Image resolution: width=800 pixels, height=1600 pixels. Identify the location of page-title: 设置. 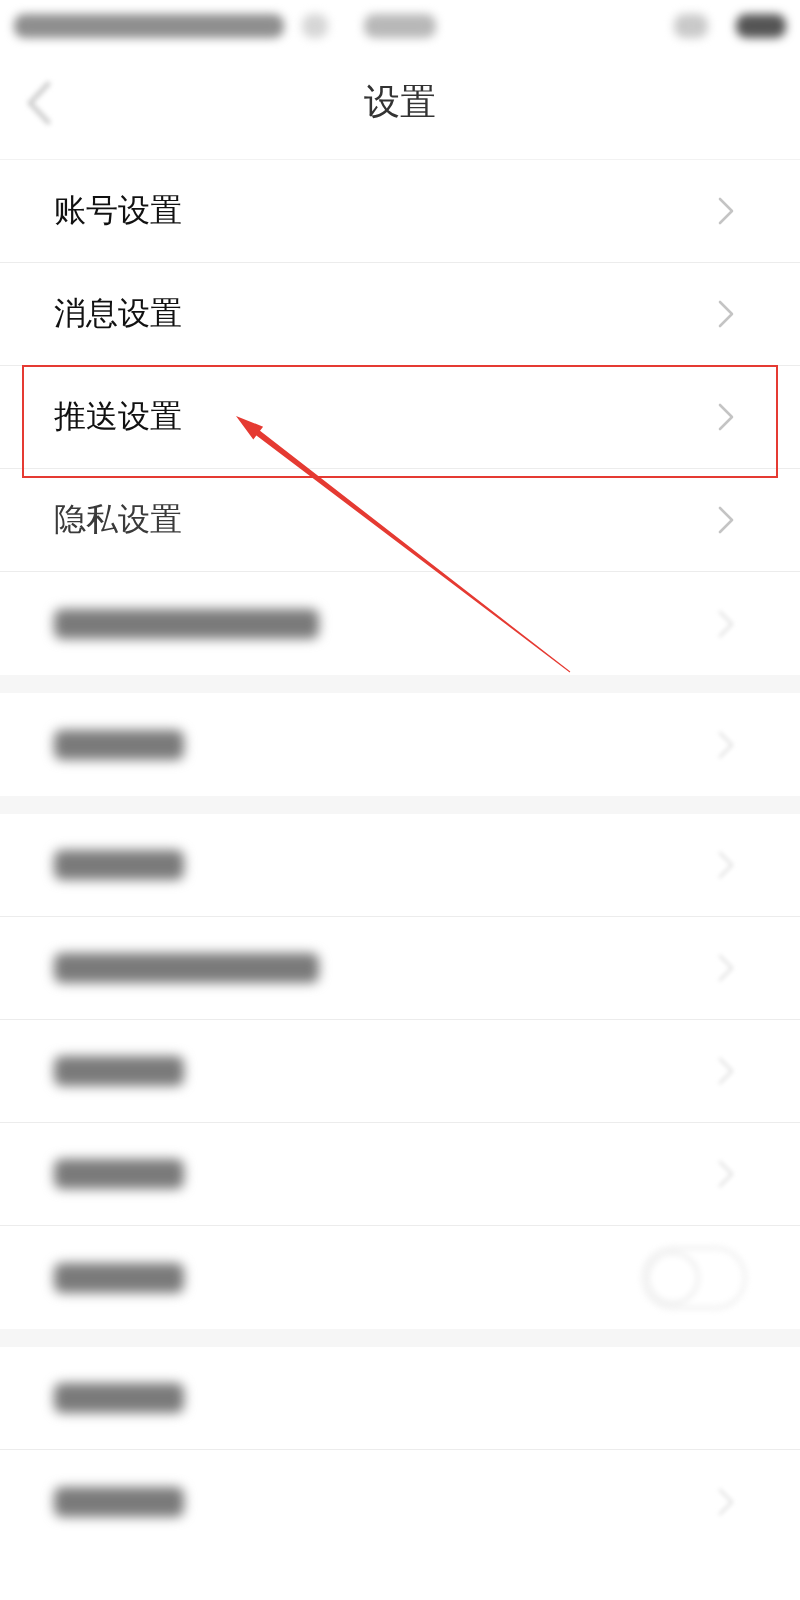
(400, 102).